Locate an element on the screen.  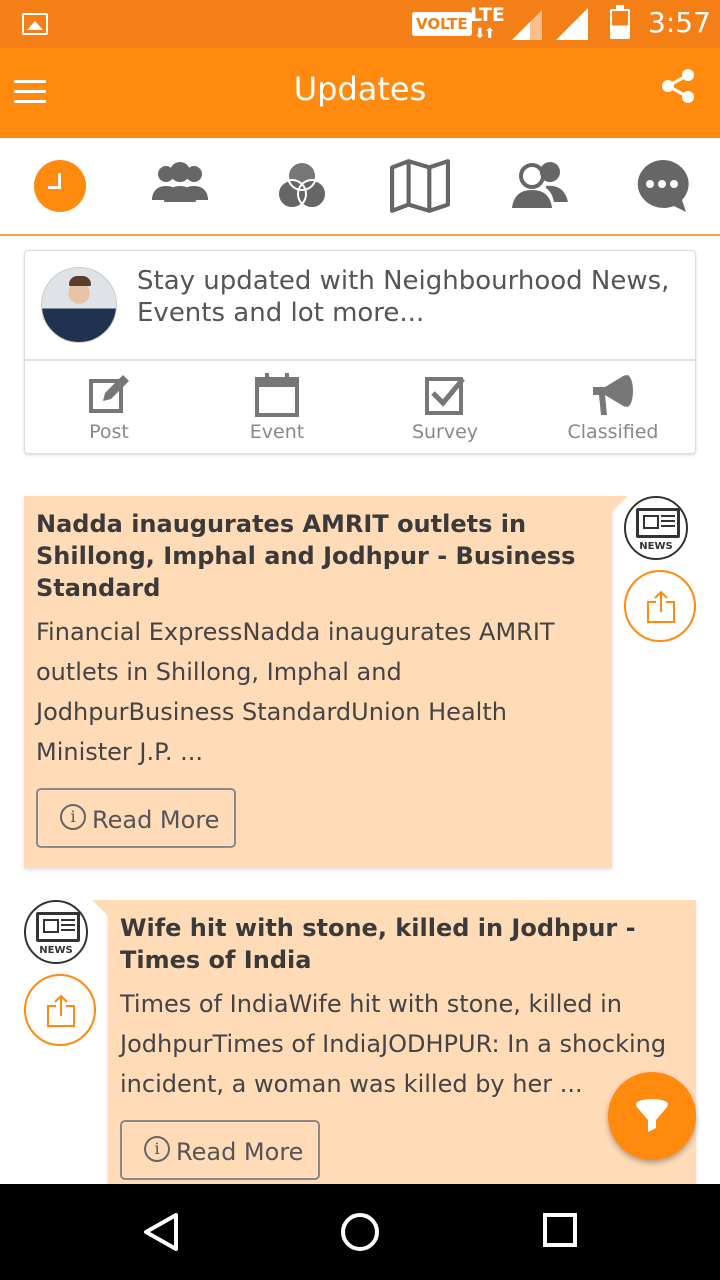
post-button: Post is located at coordinates (109, 409).